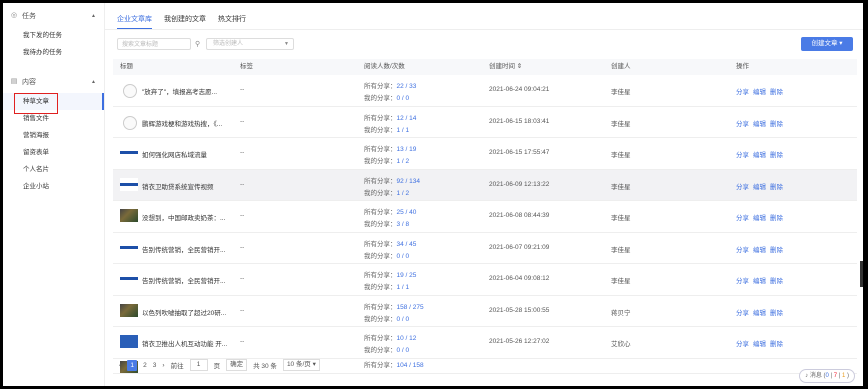 This screenshot has height=389, width=868. I want to click on confirm-button: 确定, so click(237, 365).